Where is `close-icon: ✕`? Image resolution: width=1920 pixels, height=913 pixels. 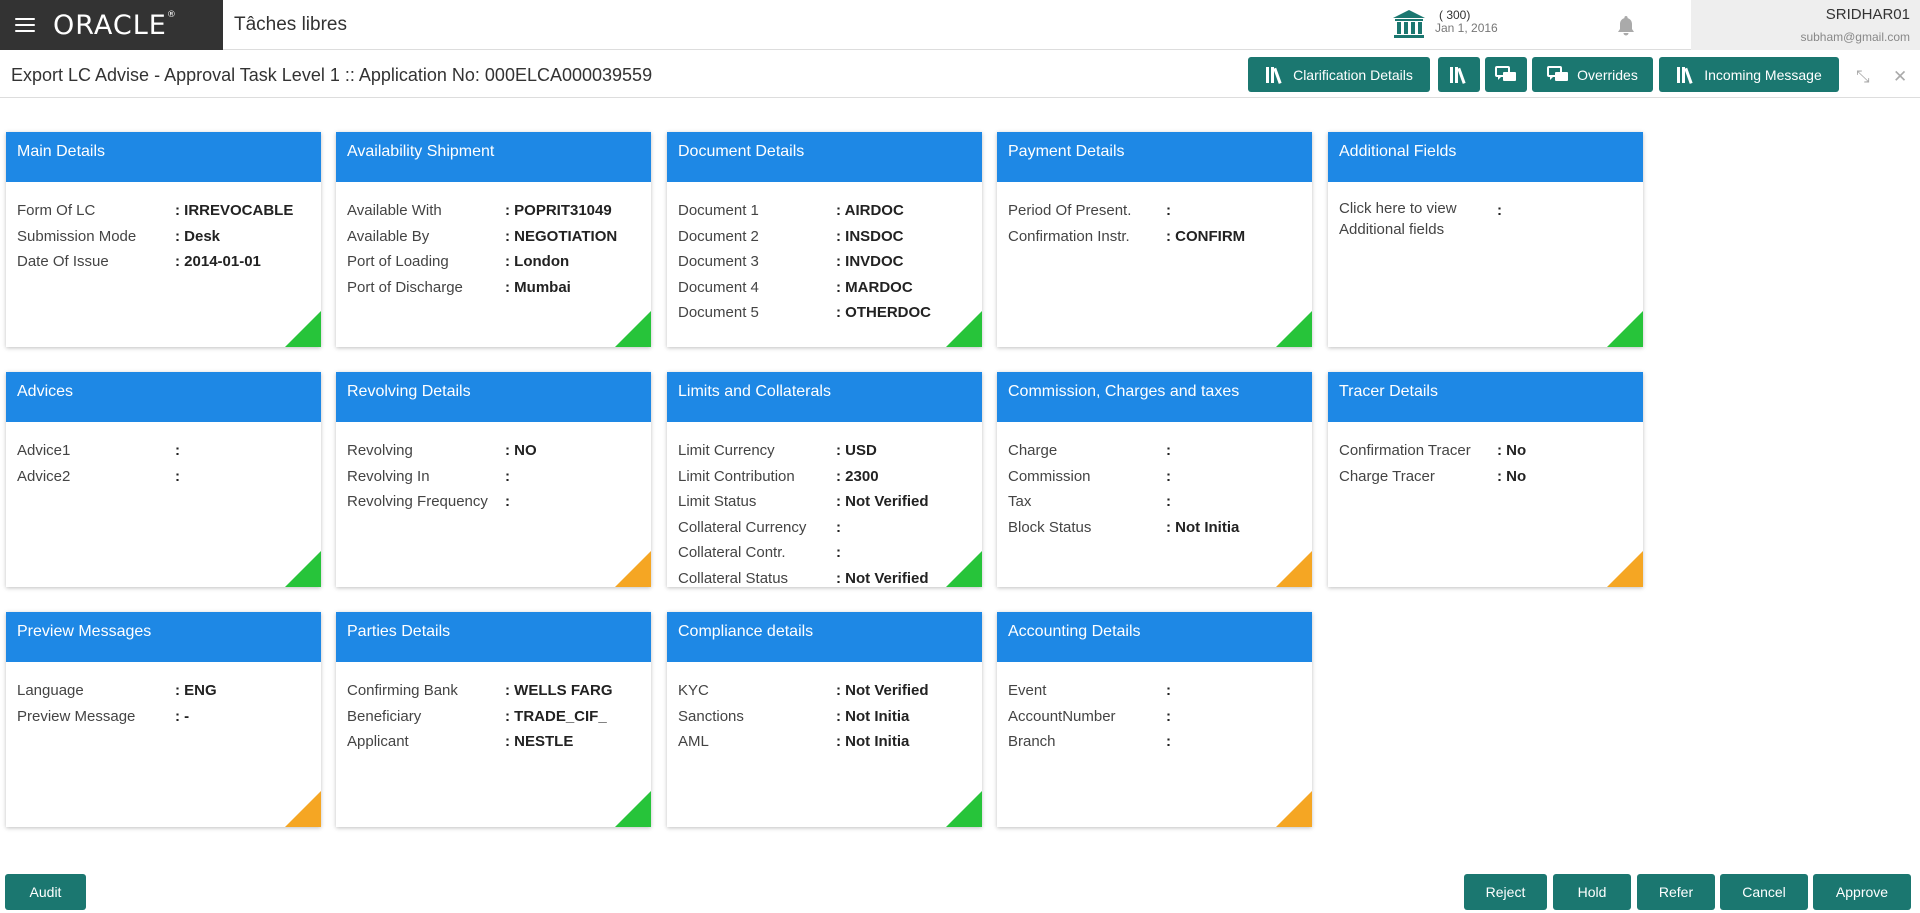
close-icon: ✕ is located at coordinates (1900, 77).